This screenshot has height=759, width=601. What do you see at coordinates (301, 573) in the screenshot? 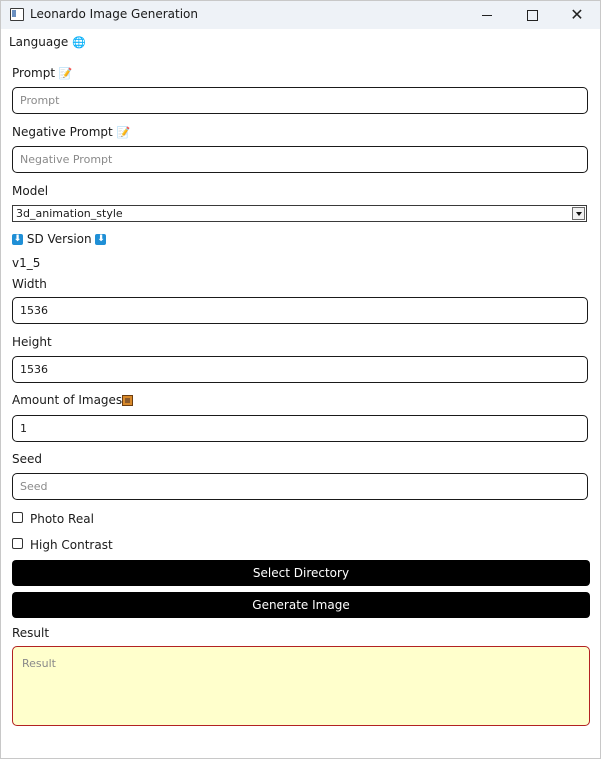
I see `select-directory-button: Select Directory` at bounding box center [301, 573].